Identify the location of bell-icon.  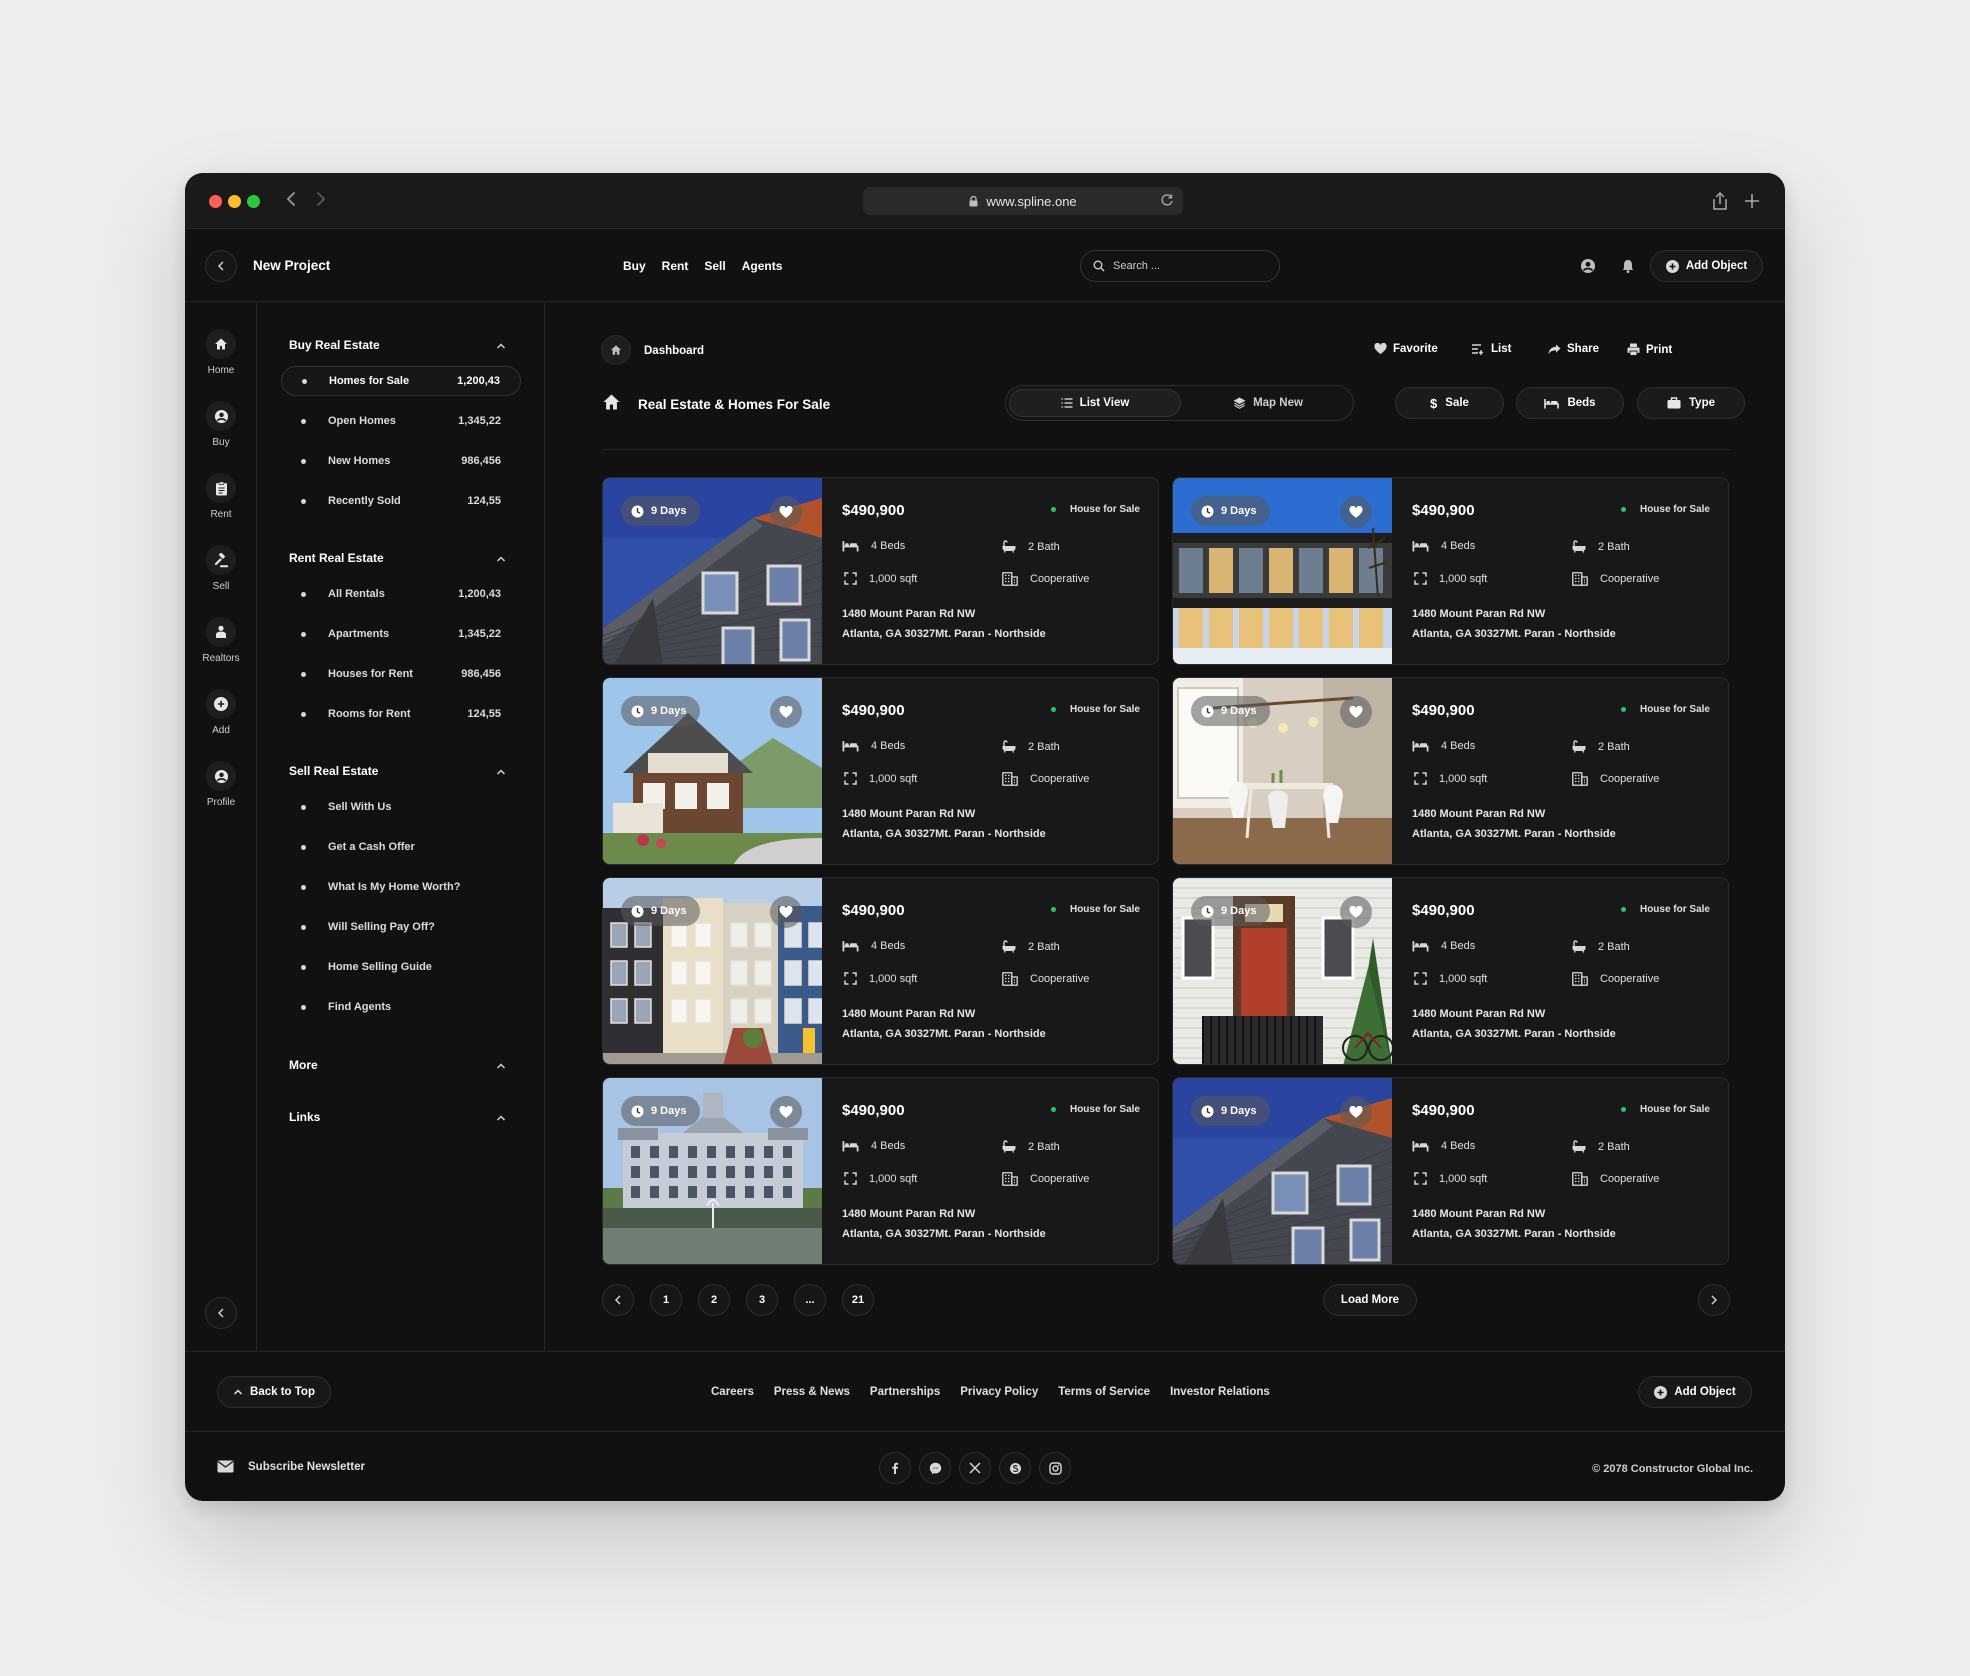
(1628, 266).